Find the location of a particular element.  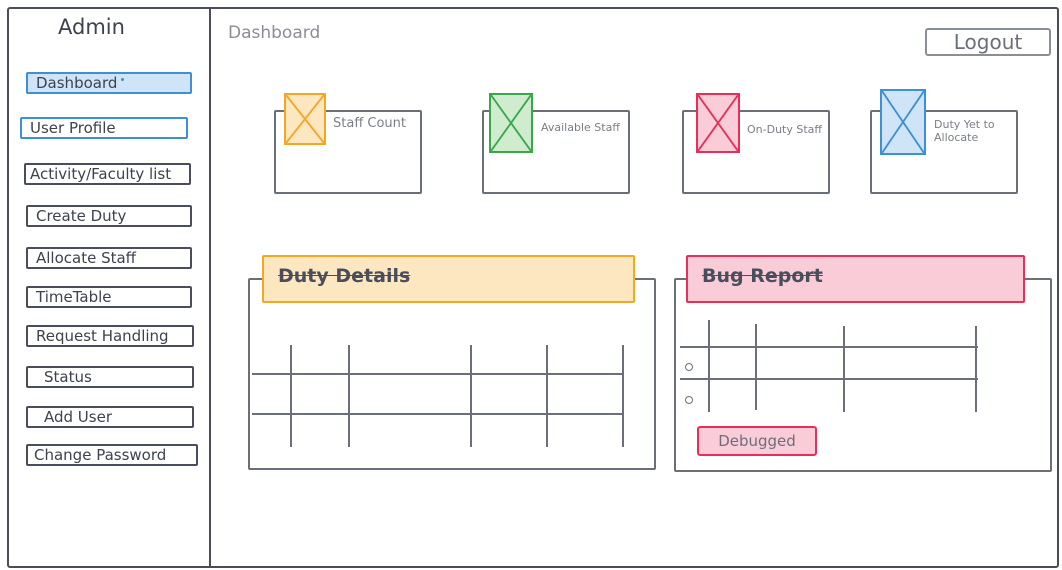

sidebar-item-activity-faculty-list: Activity/Faculty list is located at coordinates (107, 174).